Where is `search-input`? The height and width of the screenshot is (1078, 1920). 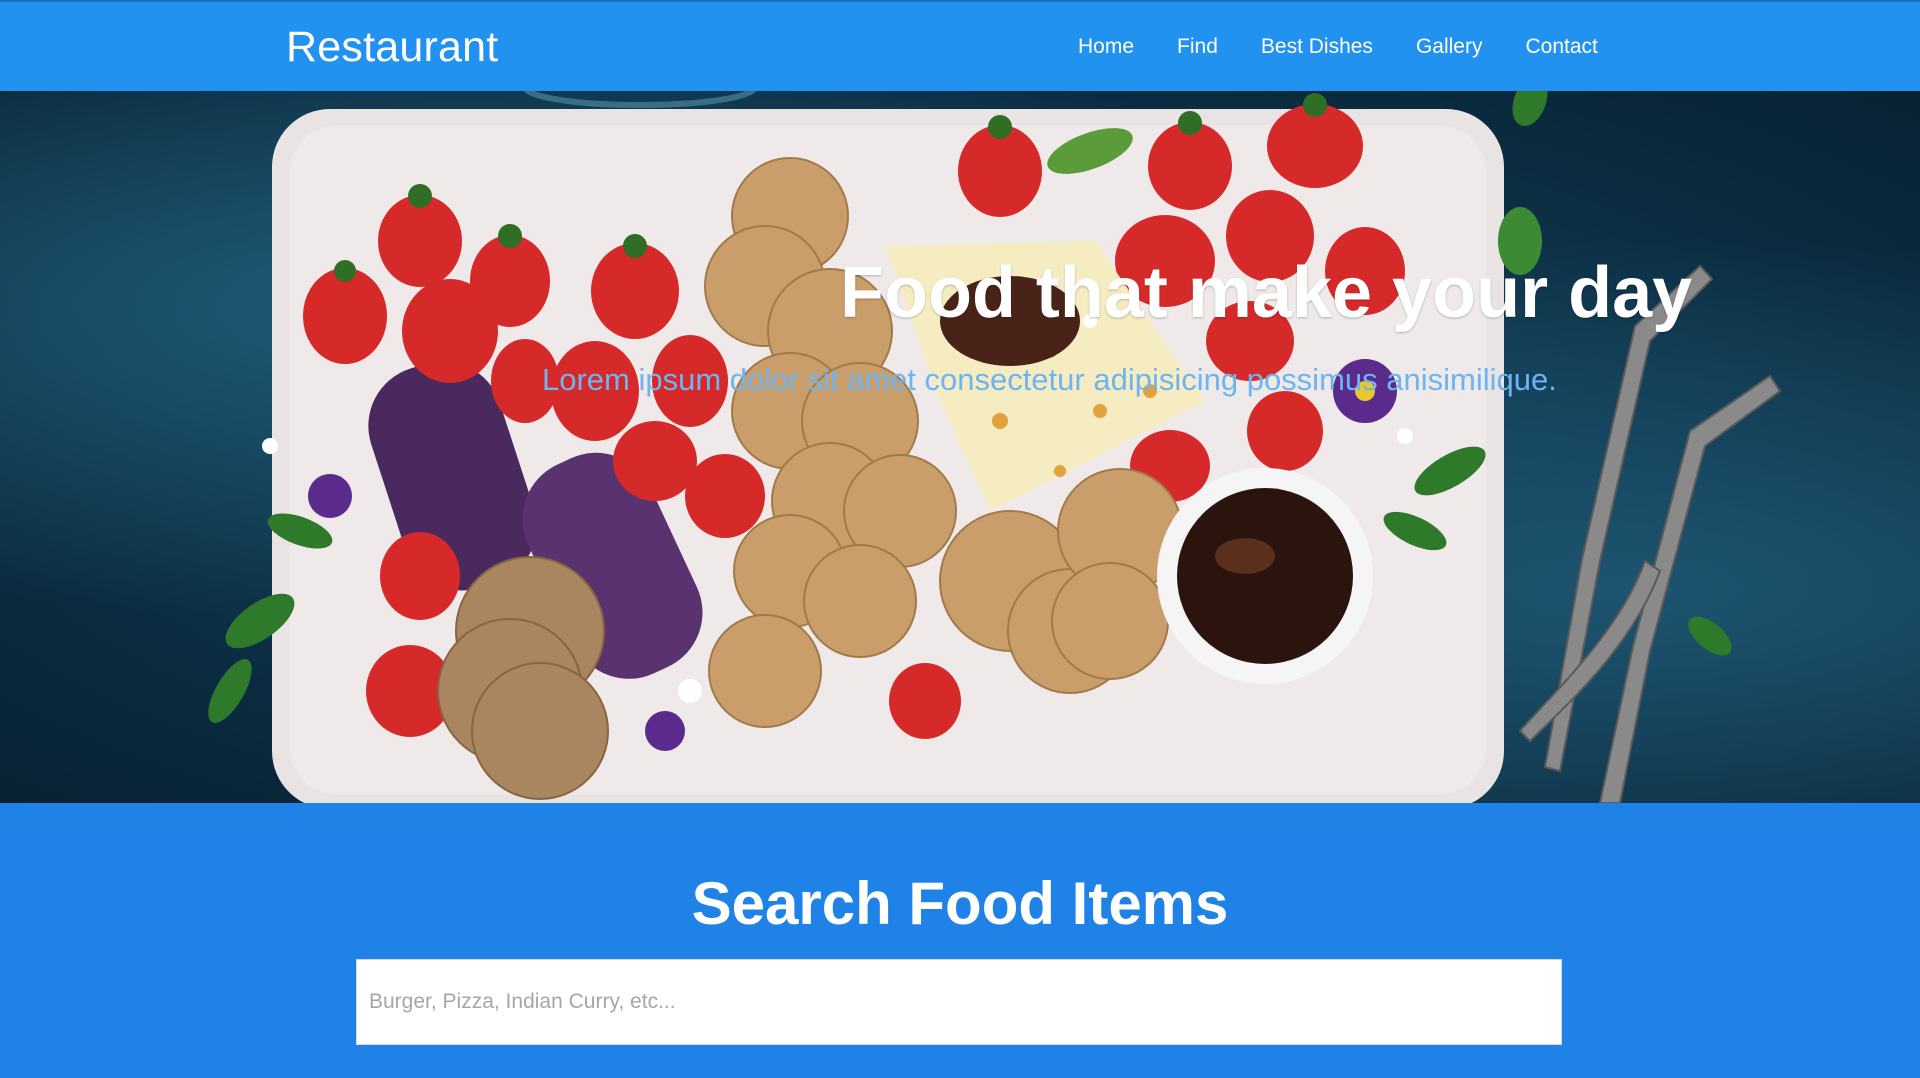 search-input is located at coordinates (959, 1002).